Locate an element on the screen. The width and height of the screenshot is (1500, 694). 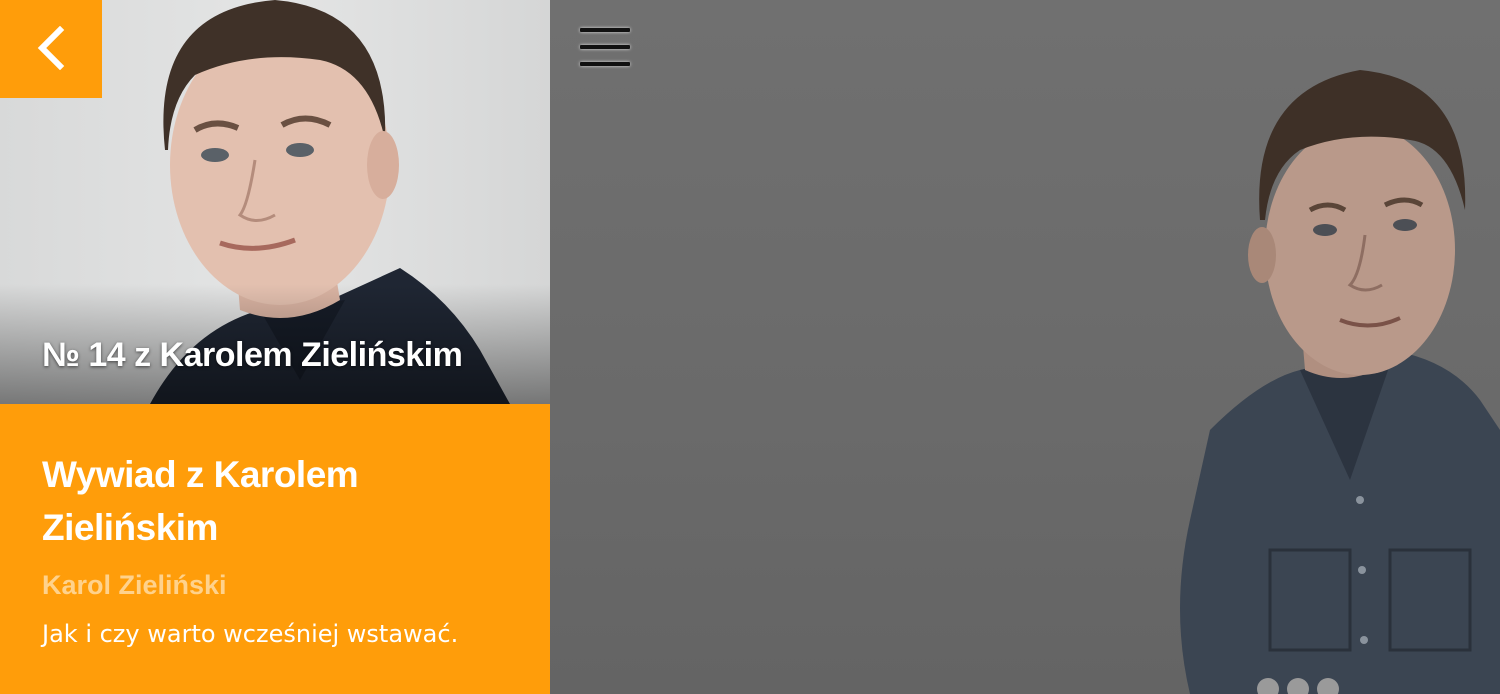
episode-label: № 14 z Karolem Zielińskim is located at coordinates (252, 355).